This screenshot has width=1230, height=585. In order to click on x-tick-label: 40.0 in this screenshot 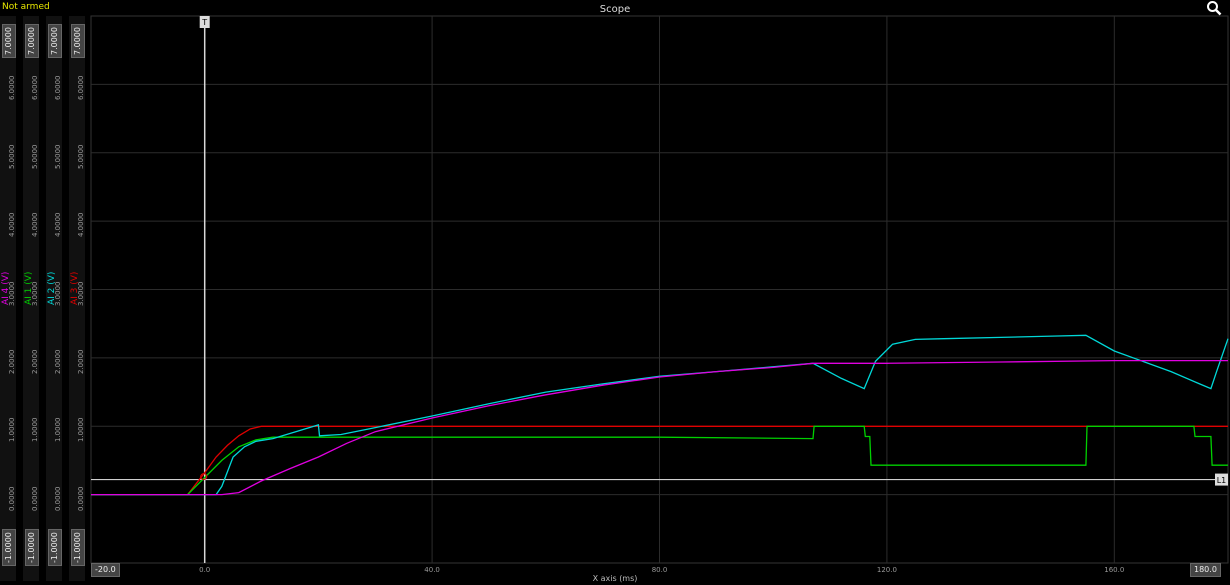, I will do `click(432, 570)`.